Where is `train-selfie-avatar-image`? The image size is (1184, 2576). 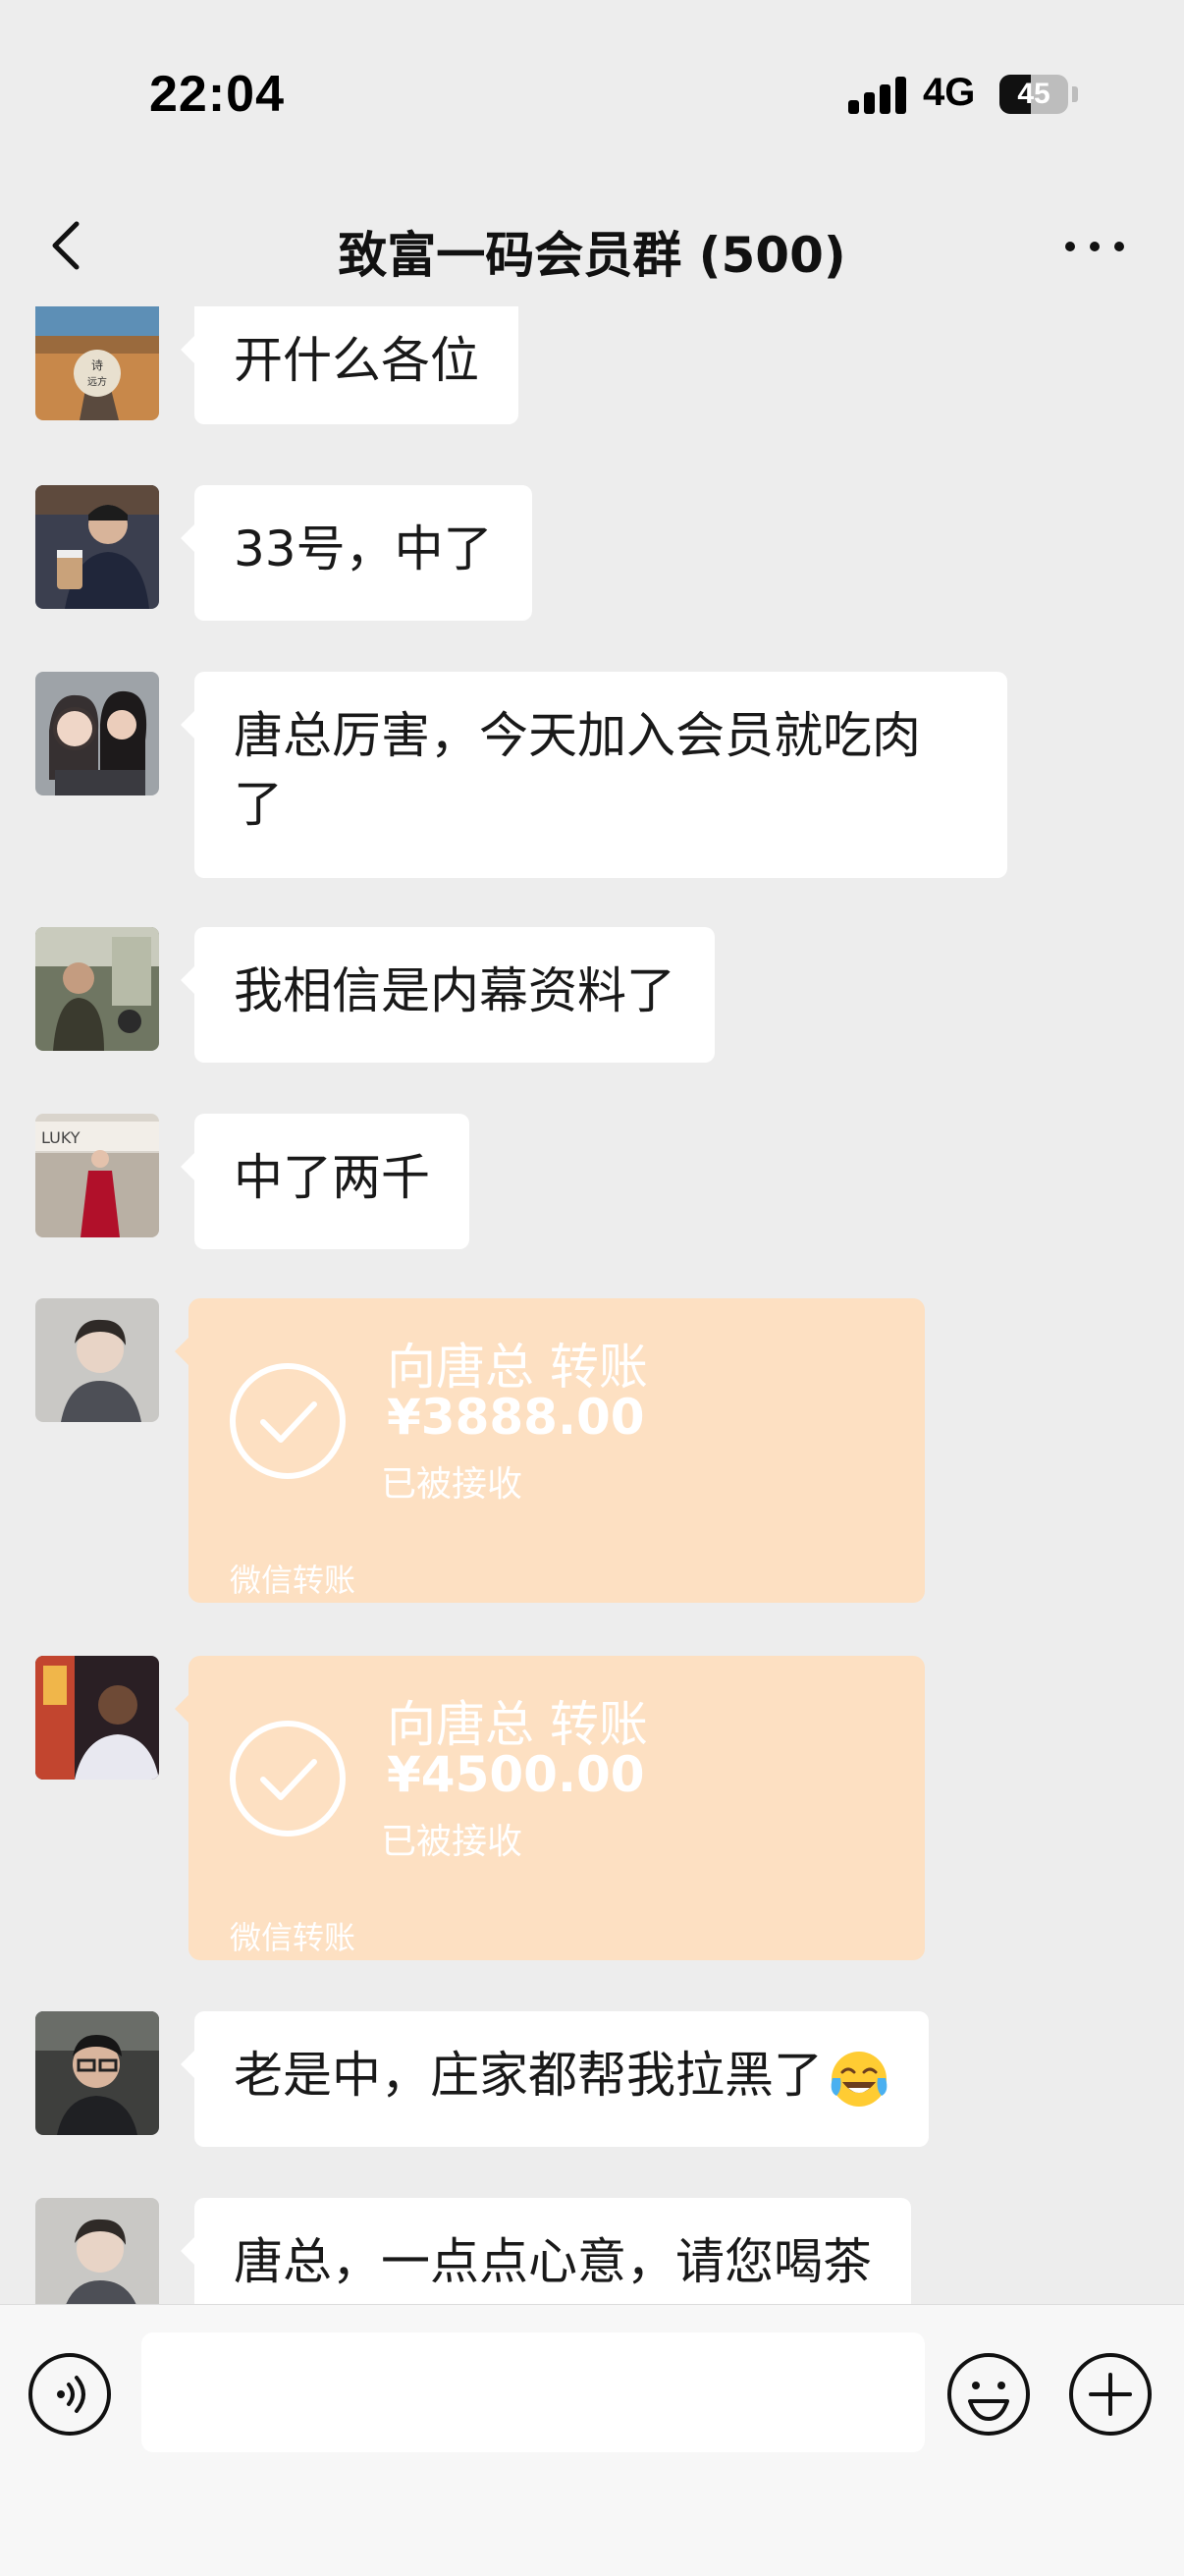
train-selfie-avatar-image is located at coordinates (97, 989).